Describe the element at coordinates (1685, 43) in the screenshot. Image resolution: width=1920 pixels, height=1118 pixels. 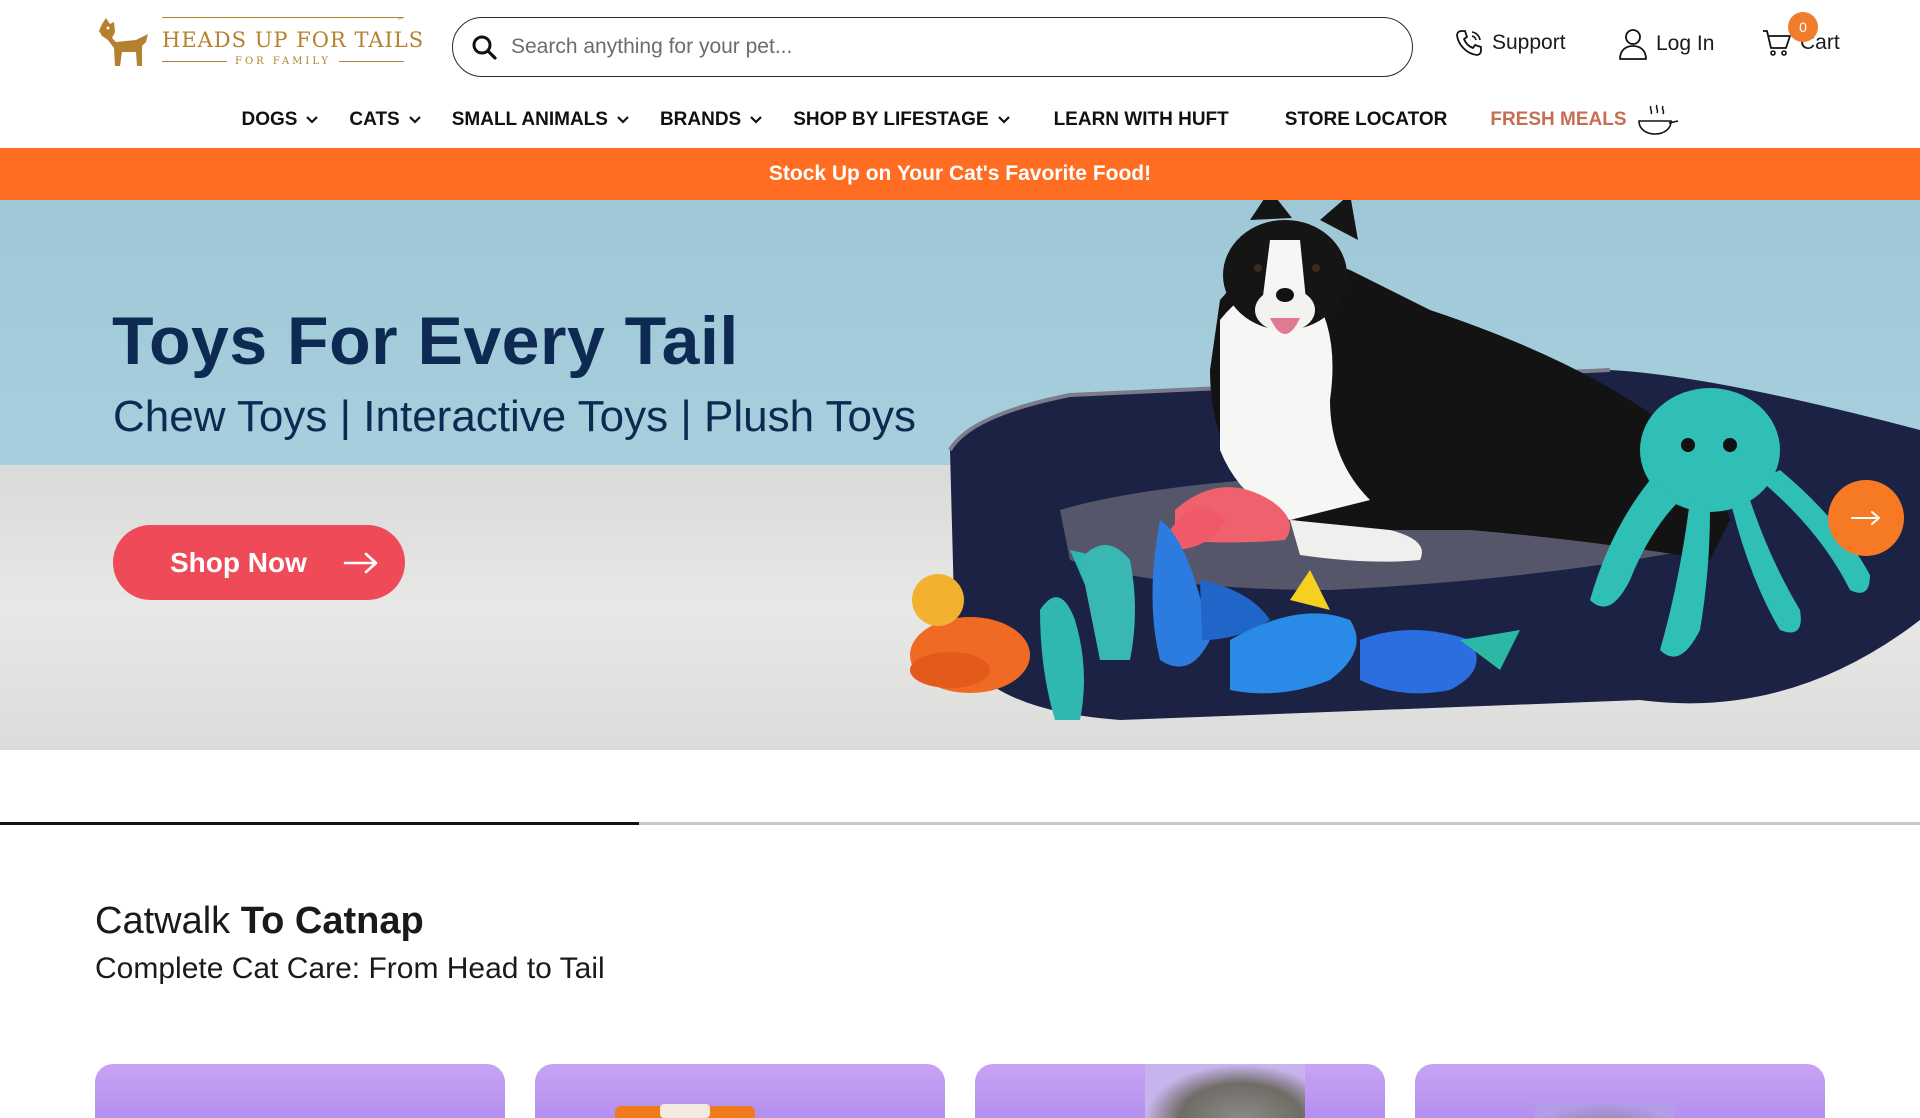
I see `login-label: Log In` at that location.